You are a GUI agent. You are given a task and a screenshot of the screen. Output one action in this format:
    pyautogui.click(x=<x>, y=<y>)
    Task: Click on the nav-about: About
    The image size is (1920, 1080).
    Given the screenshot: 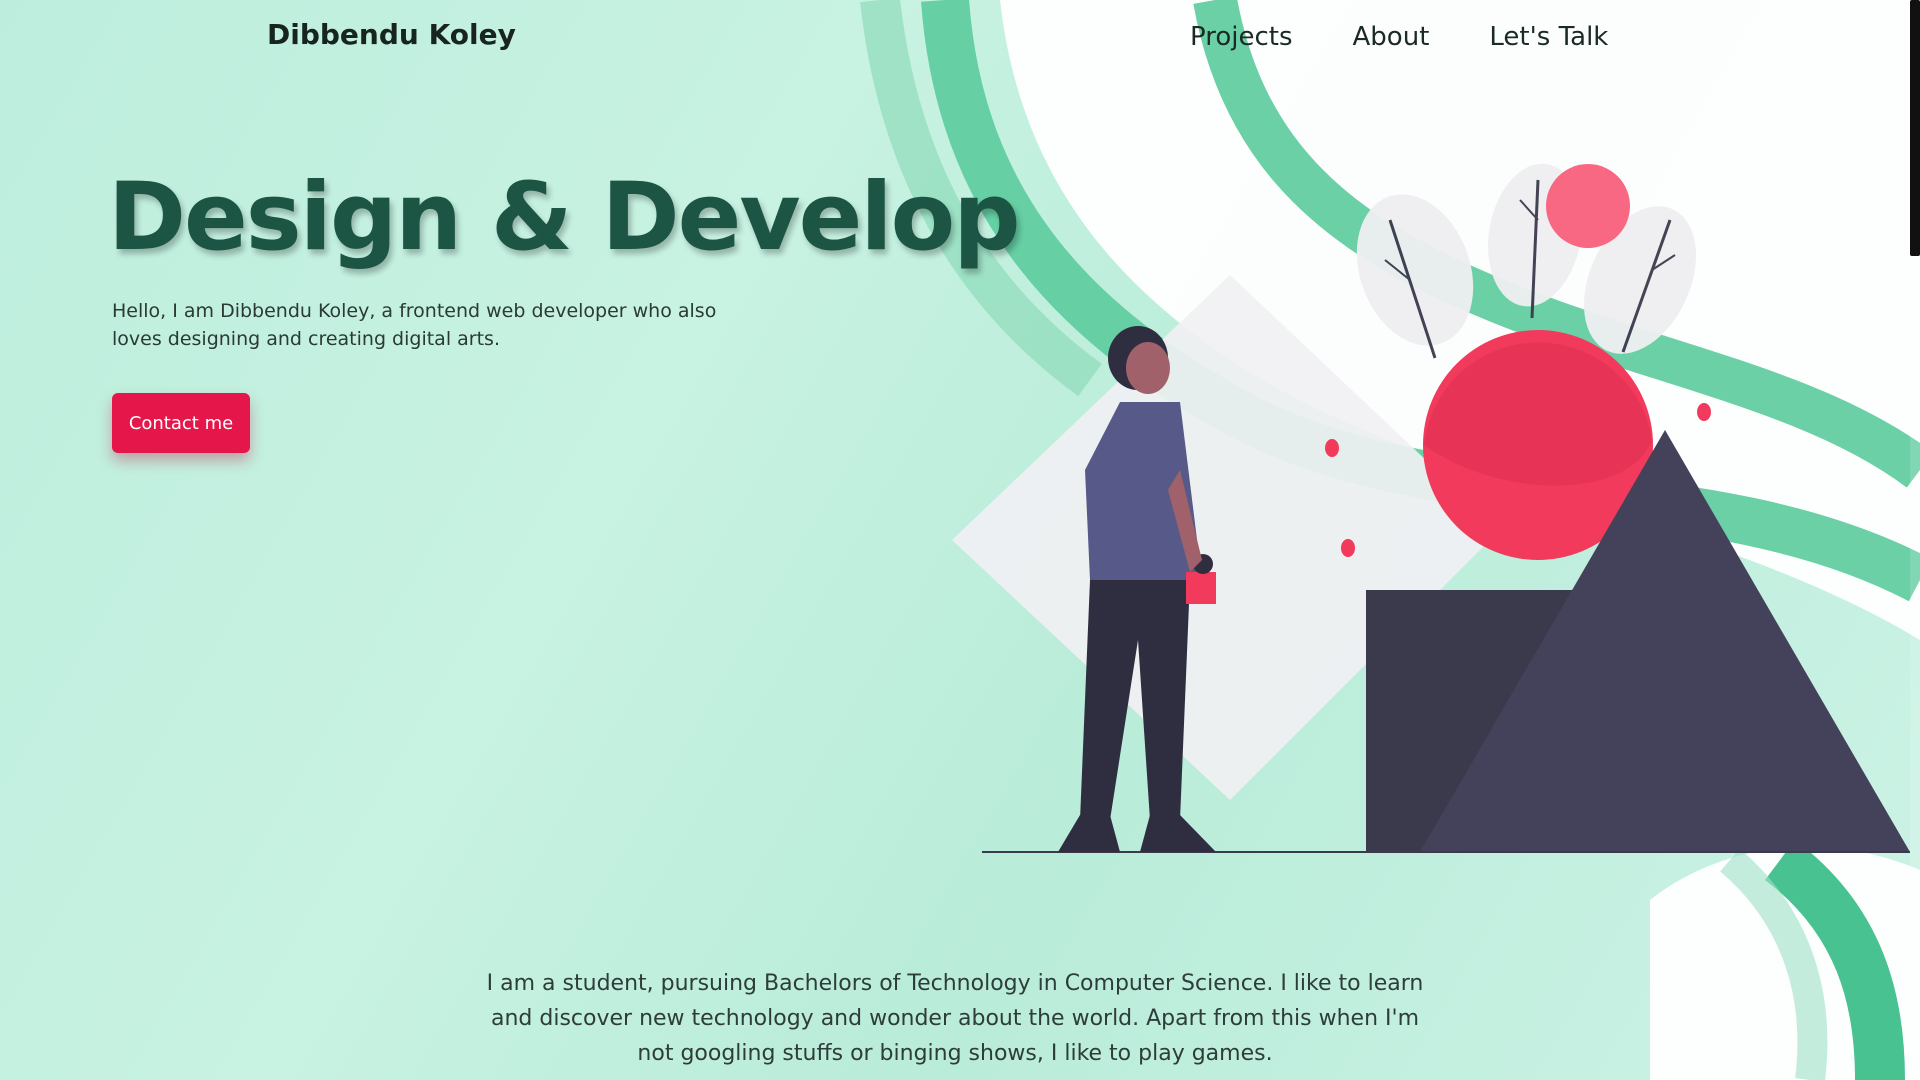 What is the action you would take?
    pyautogui.click(x=1391, y=37)
    